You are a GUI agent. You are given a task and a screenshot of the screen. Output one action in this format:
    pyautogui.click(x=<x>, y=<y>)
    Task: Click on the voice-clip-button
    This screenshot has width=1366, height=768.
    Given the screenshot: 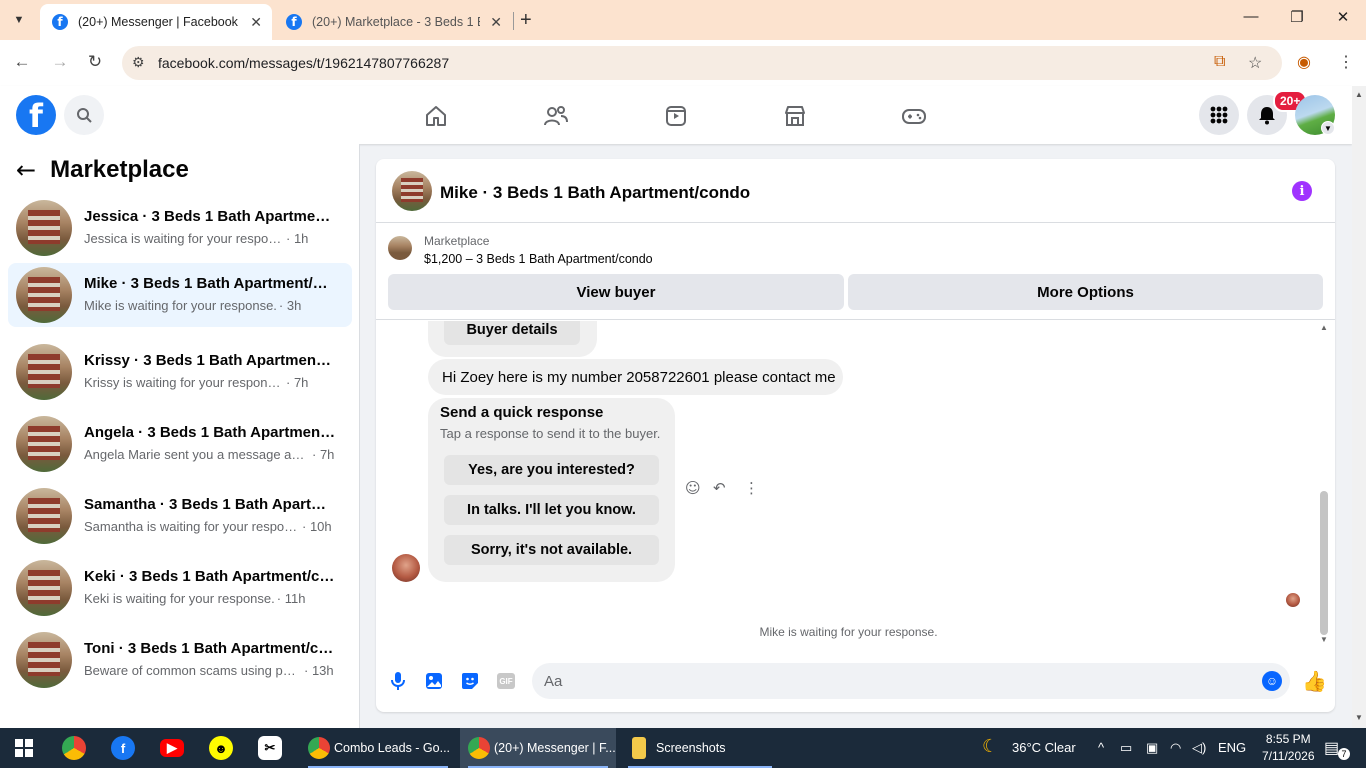 What is the action you would take?
    pyautogui.click(x=398, y=681)
    